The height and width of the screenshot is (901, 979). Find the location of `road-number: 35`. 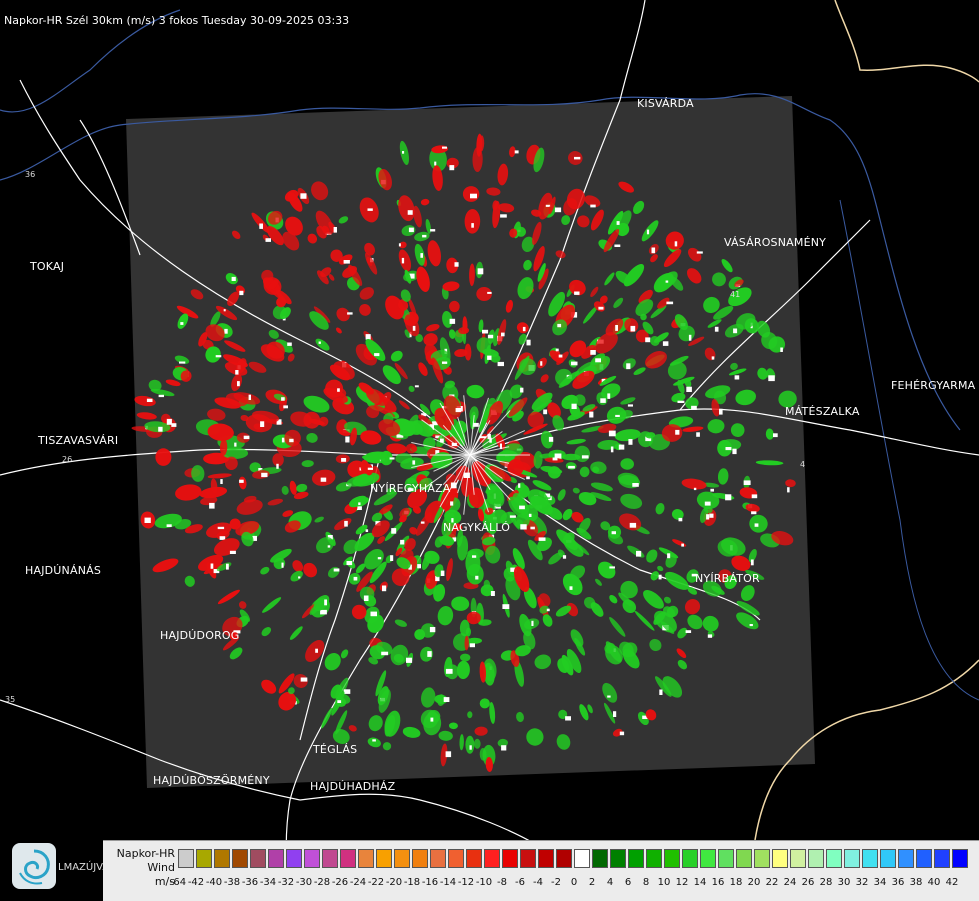

road-number: 35 is located at coordinates (10, 699).